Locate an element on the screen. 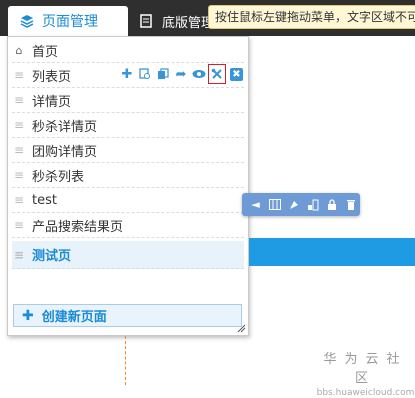 The width and height of the screenshot is (415, 398). watermark-title: 华为云社区 is located at coordinates (365, 369).